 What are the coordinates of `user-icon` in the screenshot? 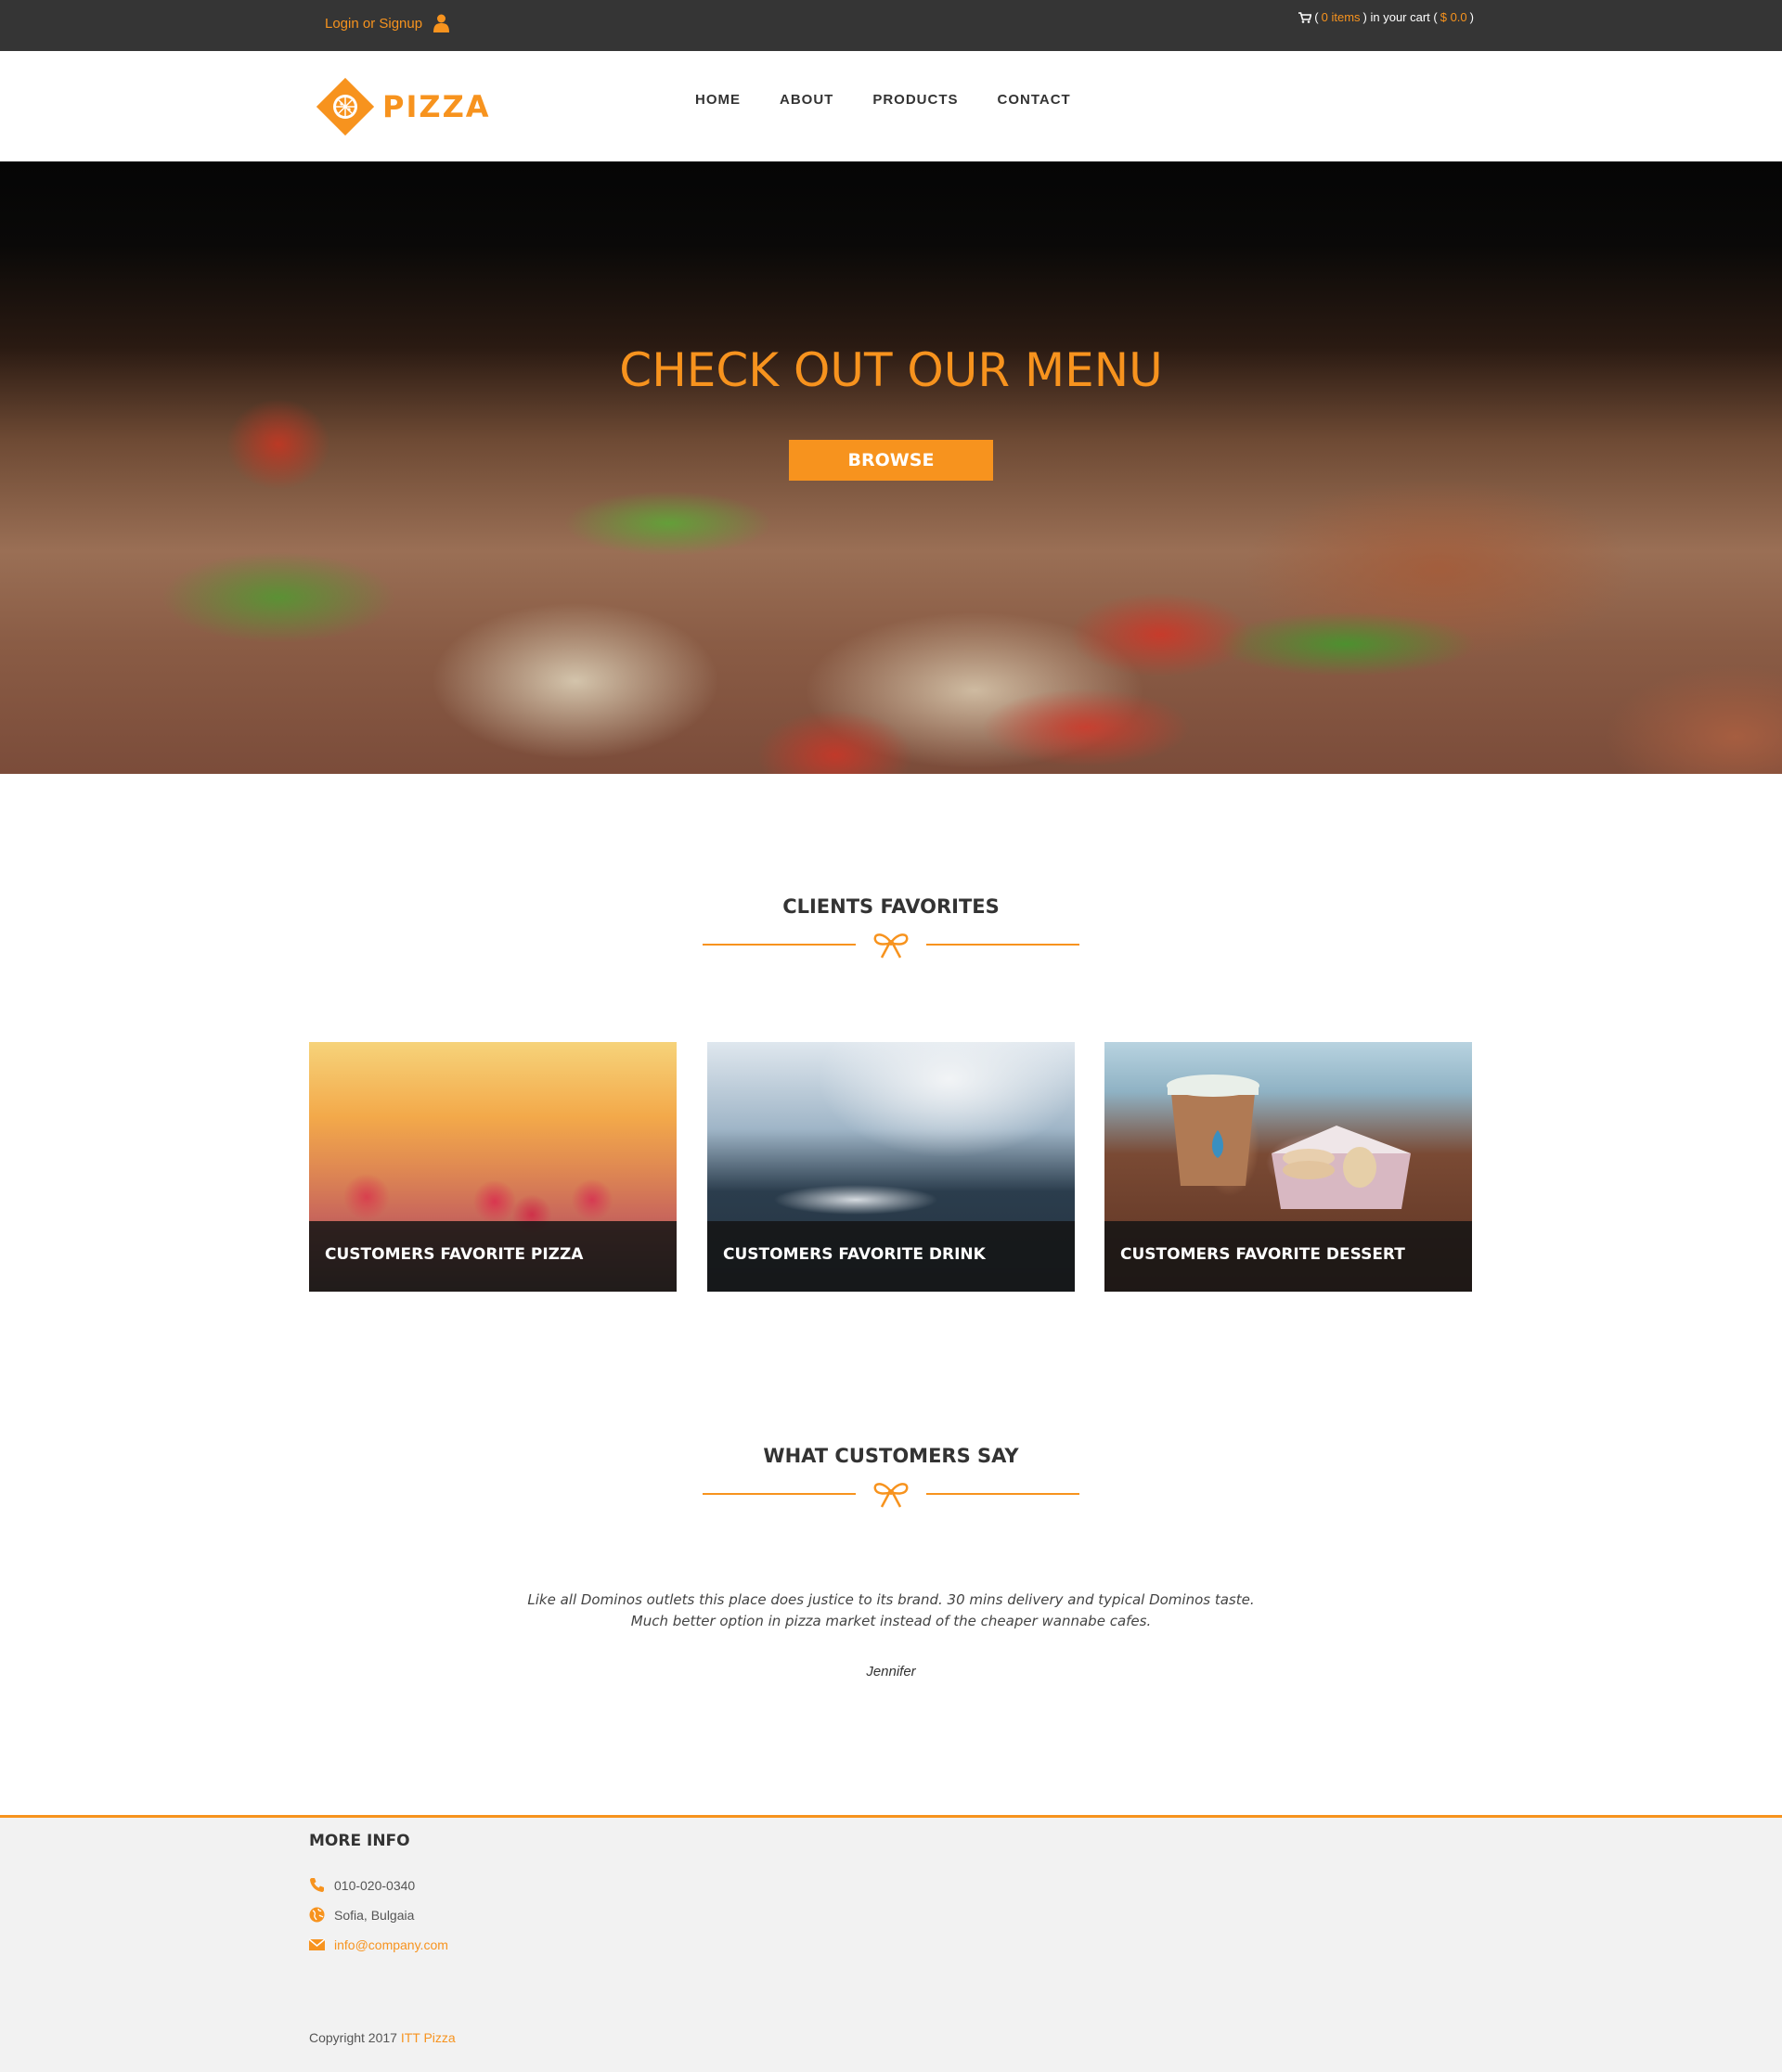 It's located at (441, 23).